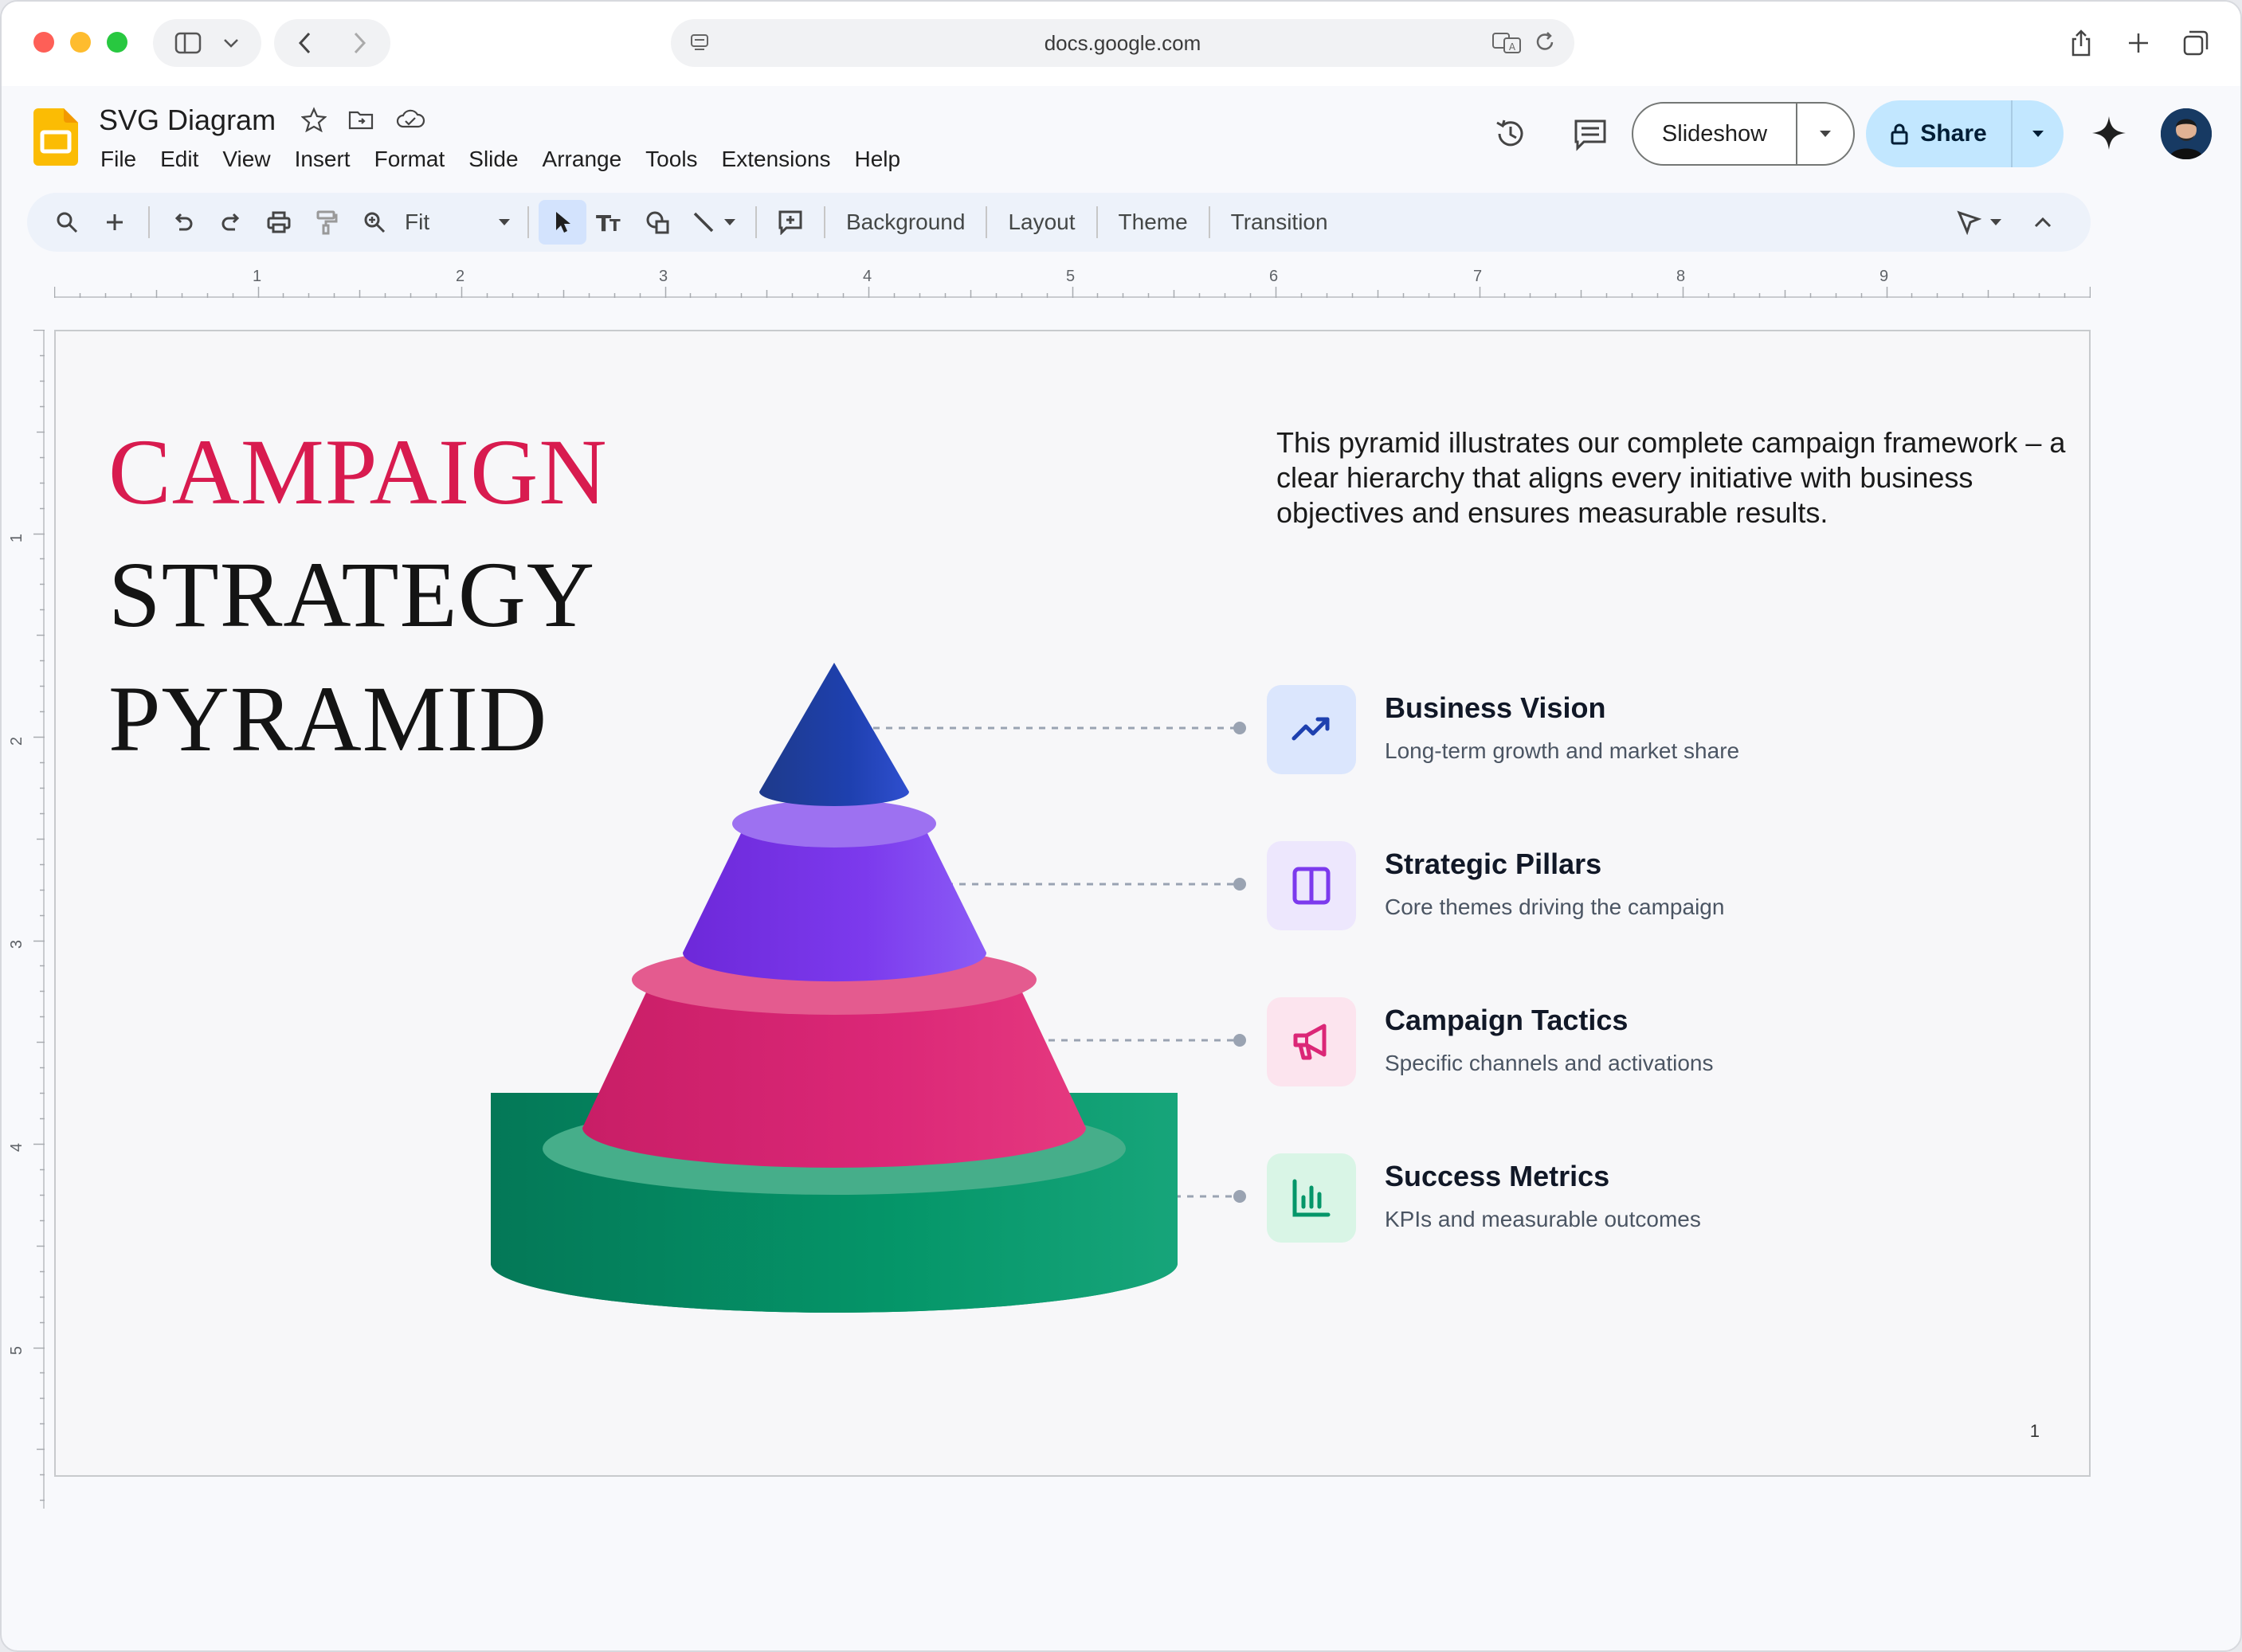 The width and height of the screenshot is (2242, 1652). I want to click on ruler-label: 7, so click(1478, 276).